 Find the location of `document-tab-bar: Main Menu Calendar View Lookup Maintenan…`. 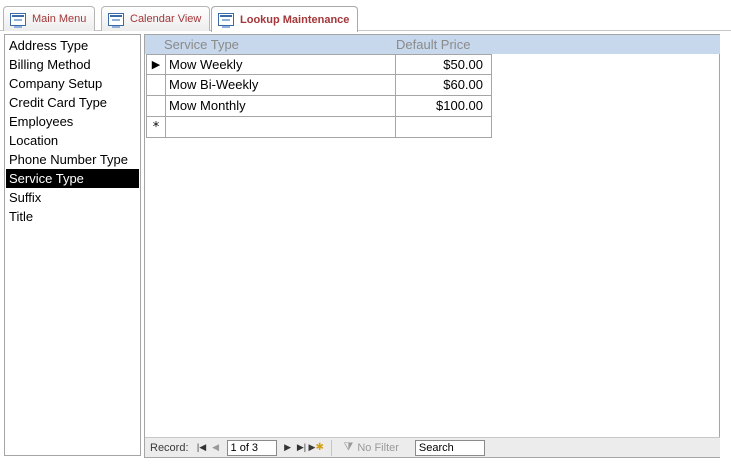

document-tab-bar: Main Menu Calendar View Lookup Maintenan… is located at coordinates (365, 16).